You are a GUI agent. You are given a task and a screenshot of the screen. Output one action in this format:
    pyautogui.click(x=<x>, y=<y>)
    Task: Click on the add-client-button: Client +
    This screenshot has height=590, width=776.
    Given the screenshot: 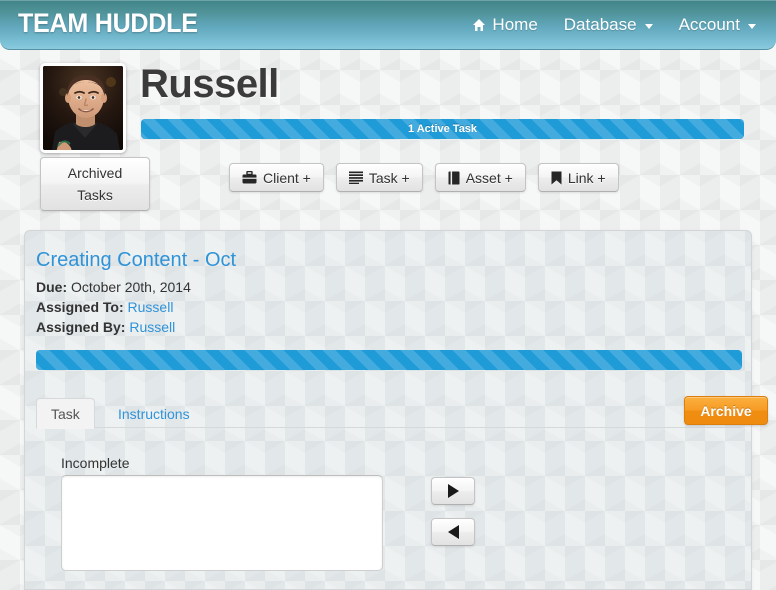 What is the action you would take?
    pyautogui.click(x=276, y=177)
    